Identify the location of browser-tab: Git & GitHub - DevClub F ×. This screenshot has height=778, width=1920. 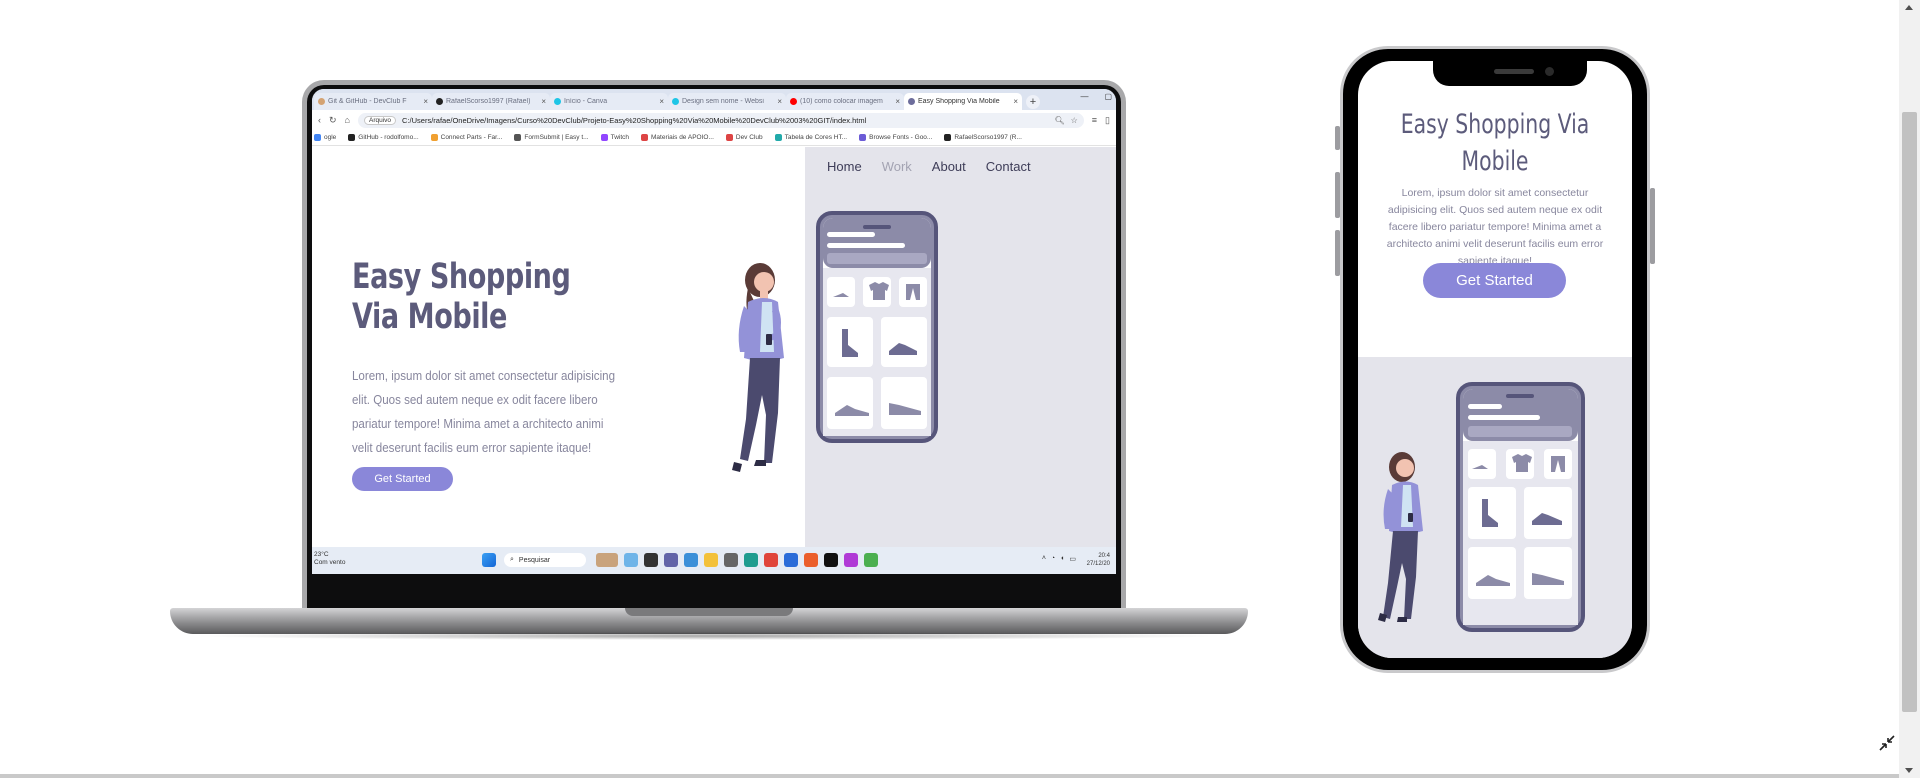
(373, 101).